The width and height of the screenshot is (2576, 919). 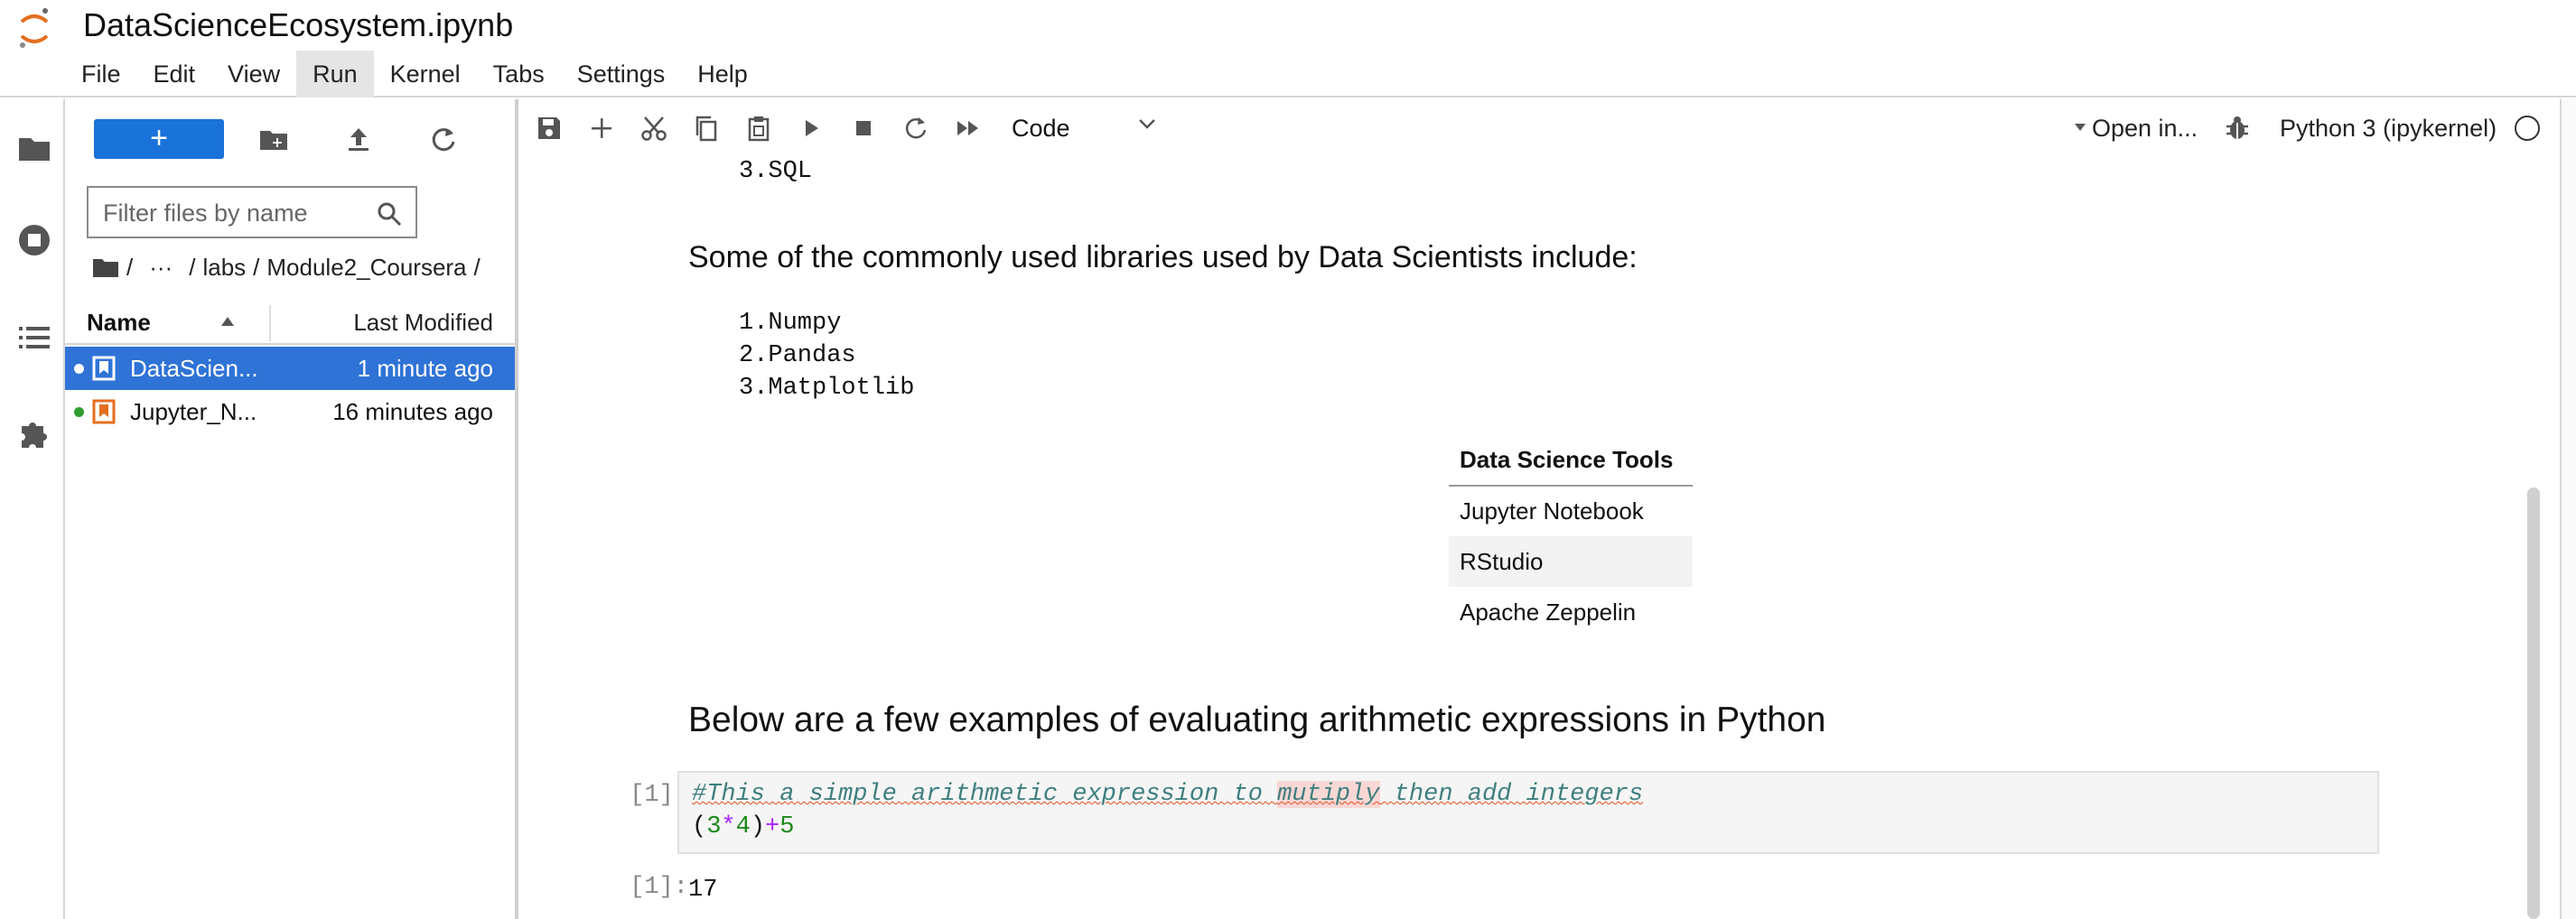 What do you see at coordinates (290, 322) in the screenshot?
I see `file-list-header: Name Last Modified` at bounding box center [290, 322].